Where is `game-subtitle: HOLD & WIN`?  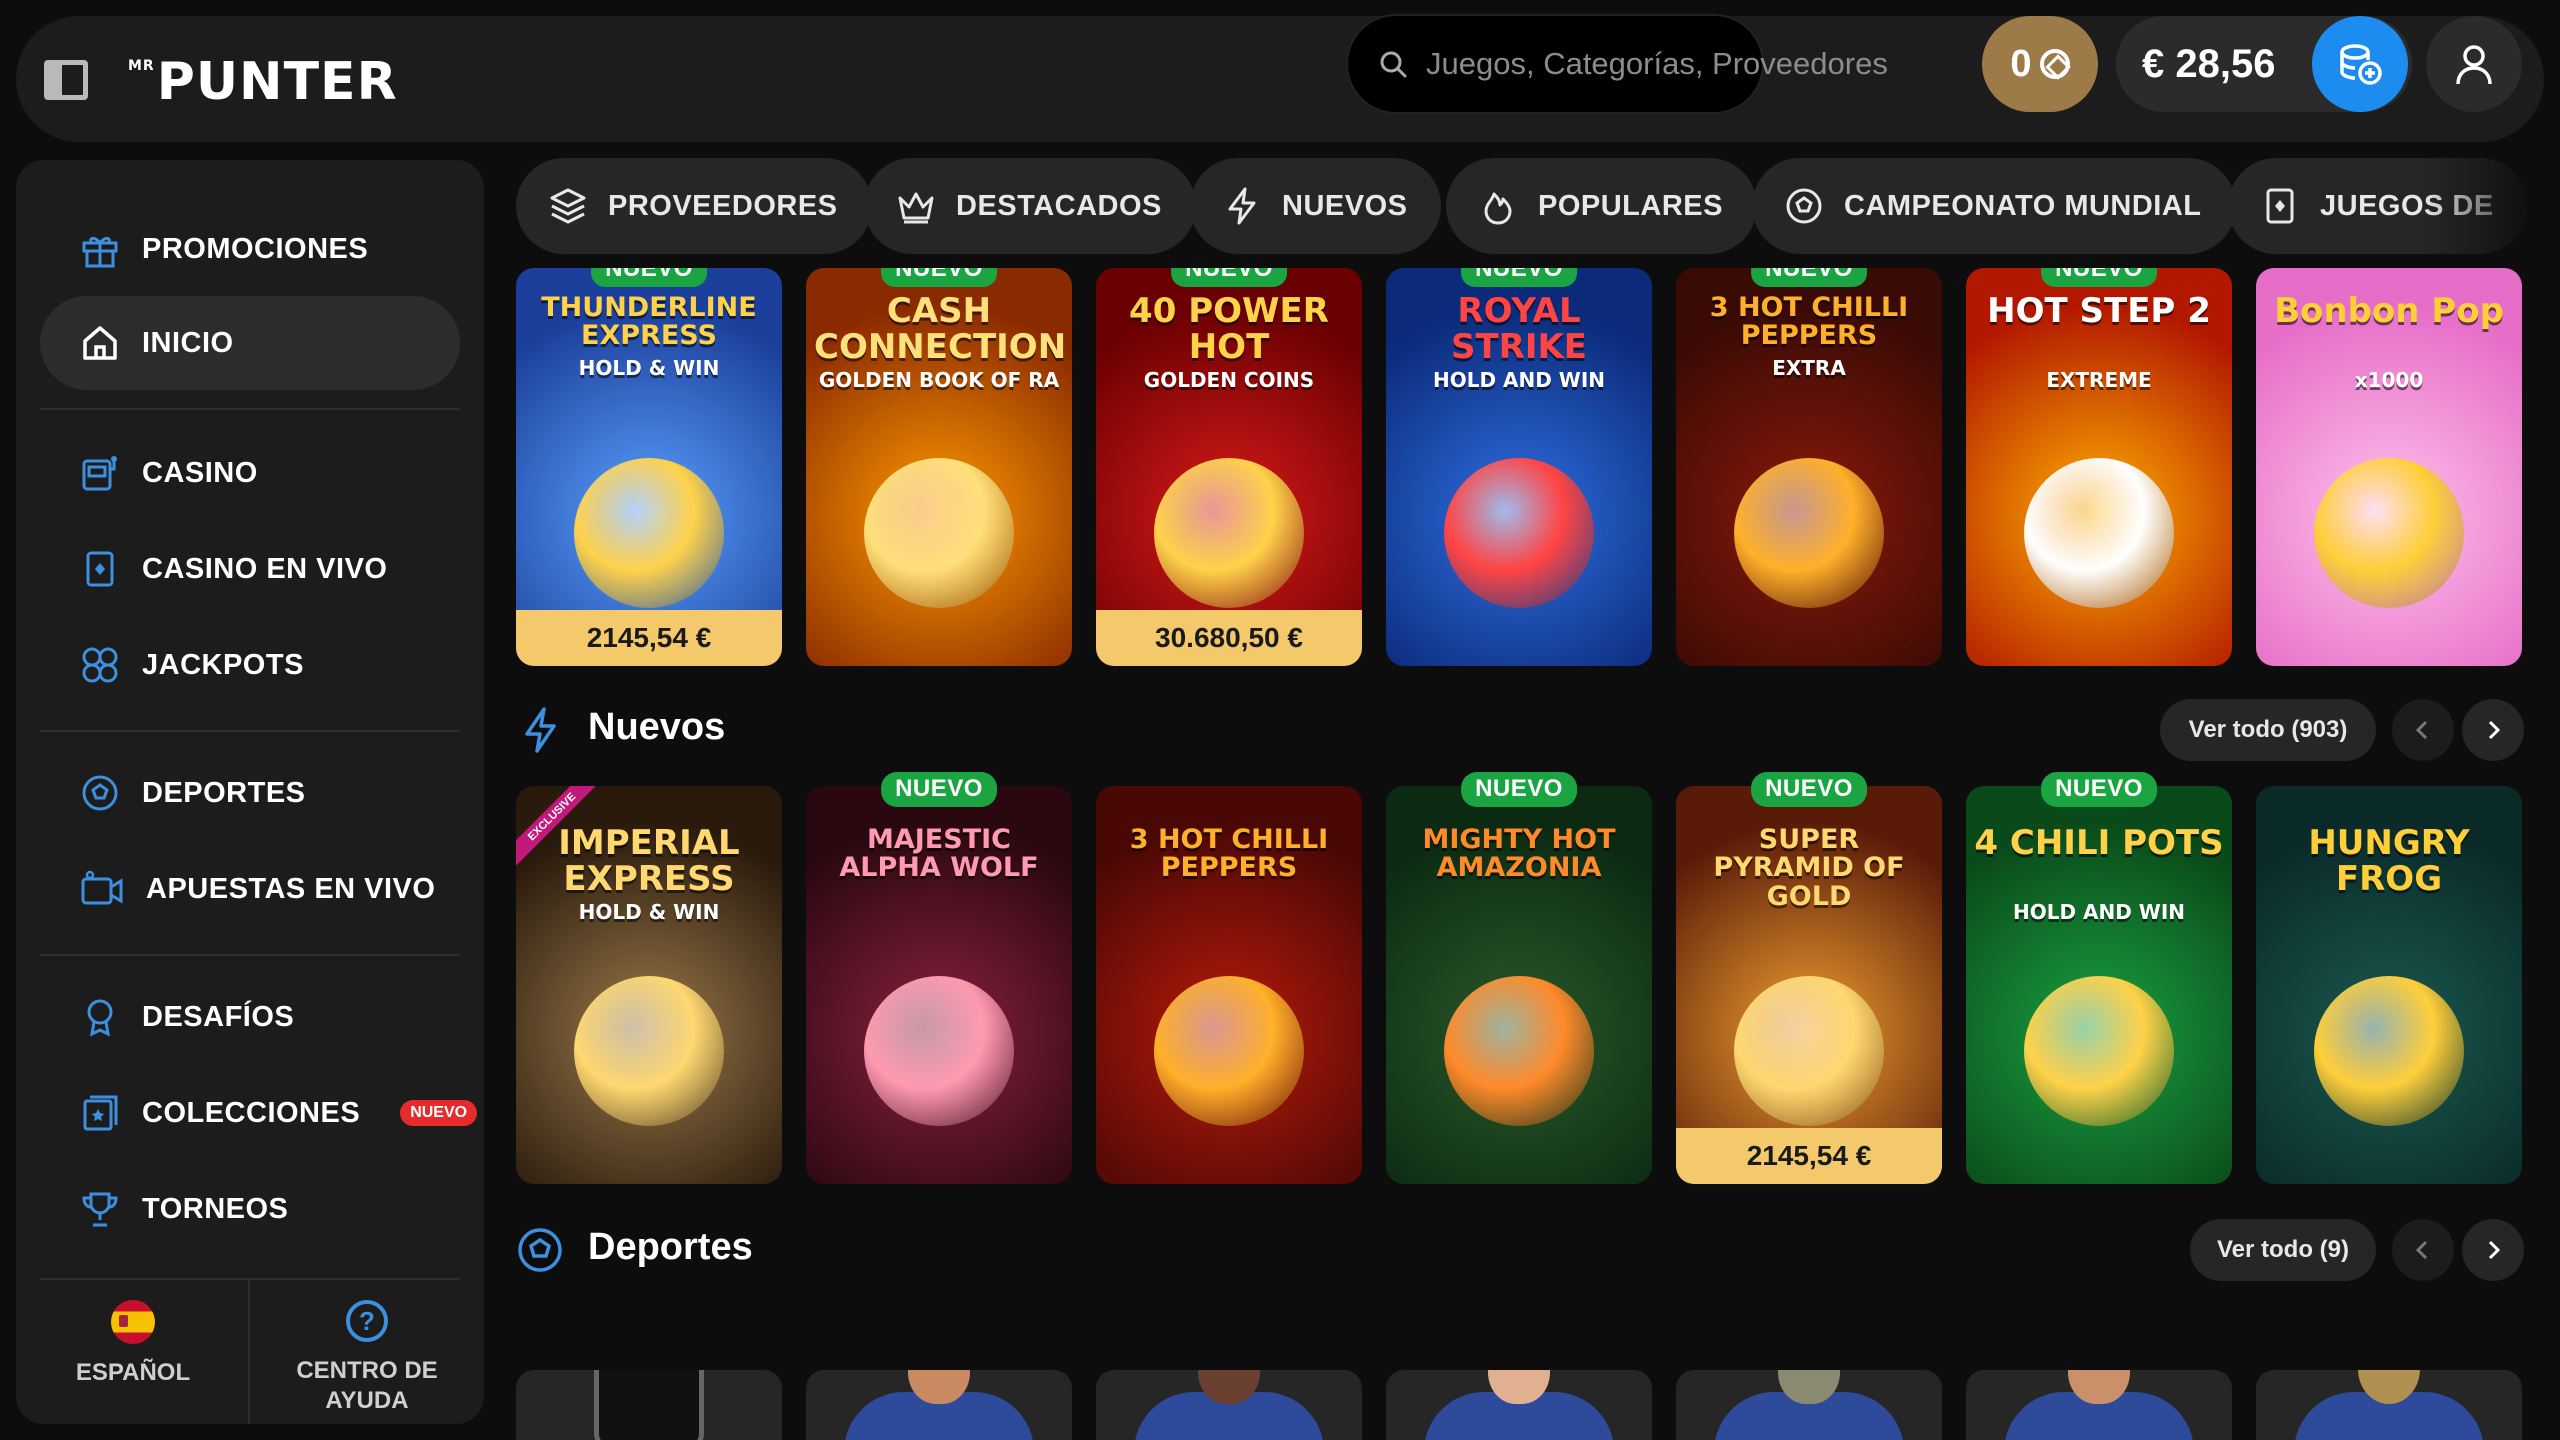
game-subtitle: HOLD & WIN is located at coordinates (649, 368).